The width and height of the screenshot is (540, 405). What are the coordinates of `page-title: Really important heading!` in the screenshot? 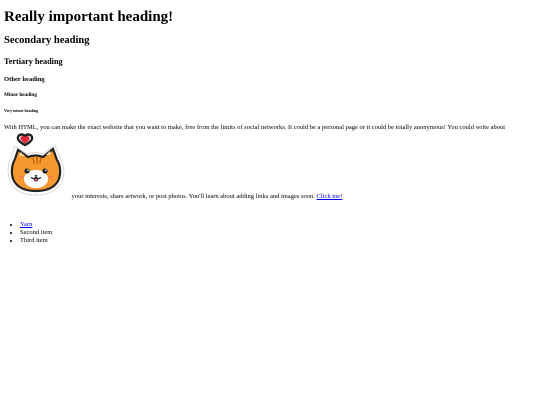 It's located at (89, 17).